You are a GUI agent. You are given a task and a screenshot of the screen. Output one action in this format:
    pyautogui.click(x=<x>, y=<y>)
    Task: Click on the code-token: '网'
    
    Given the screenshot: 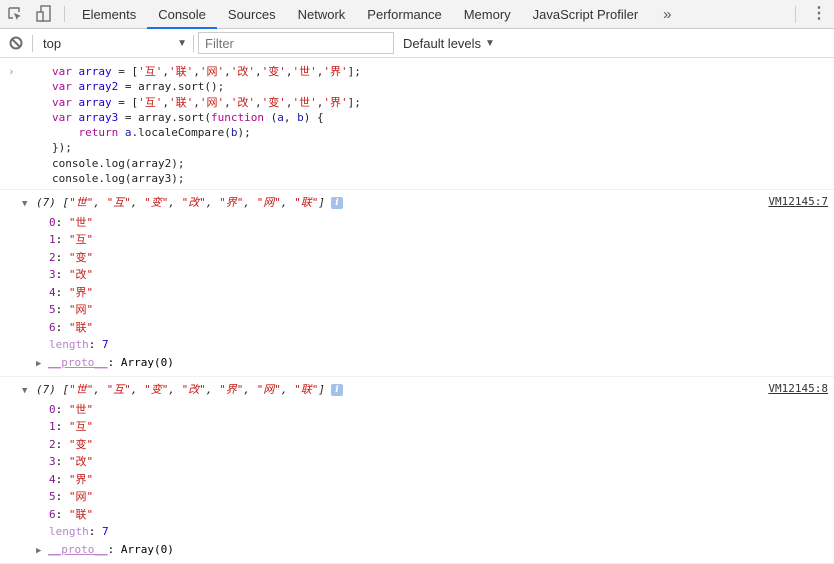 What is the action you would take?
    pyautogui.click(x=212, y=71)
    